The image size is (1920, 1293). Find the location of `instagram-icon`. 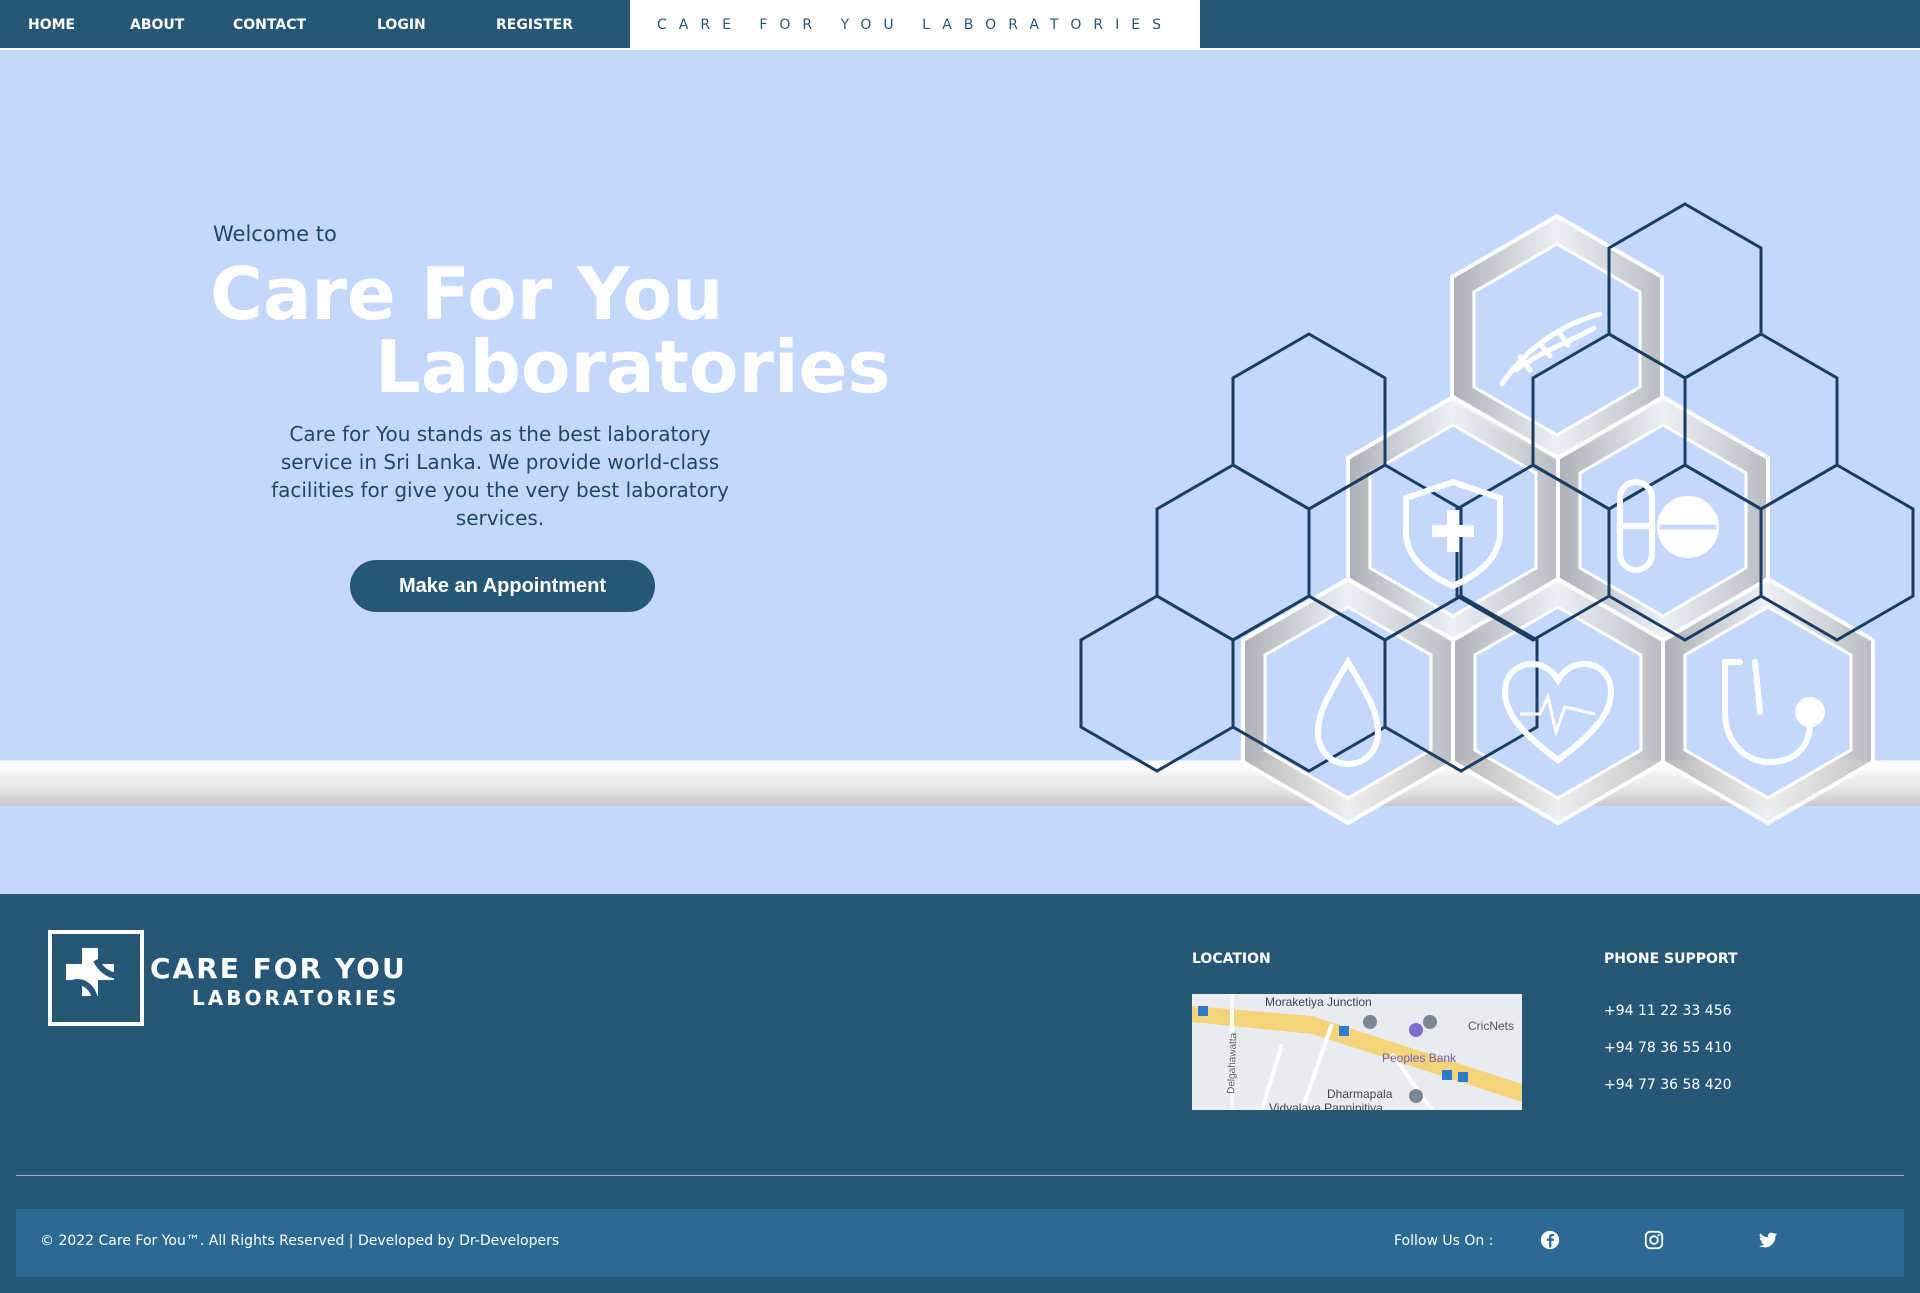

instagram-icon is located at coordinates (1654, 1240).